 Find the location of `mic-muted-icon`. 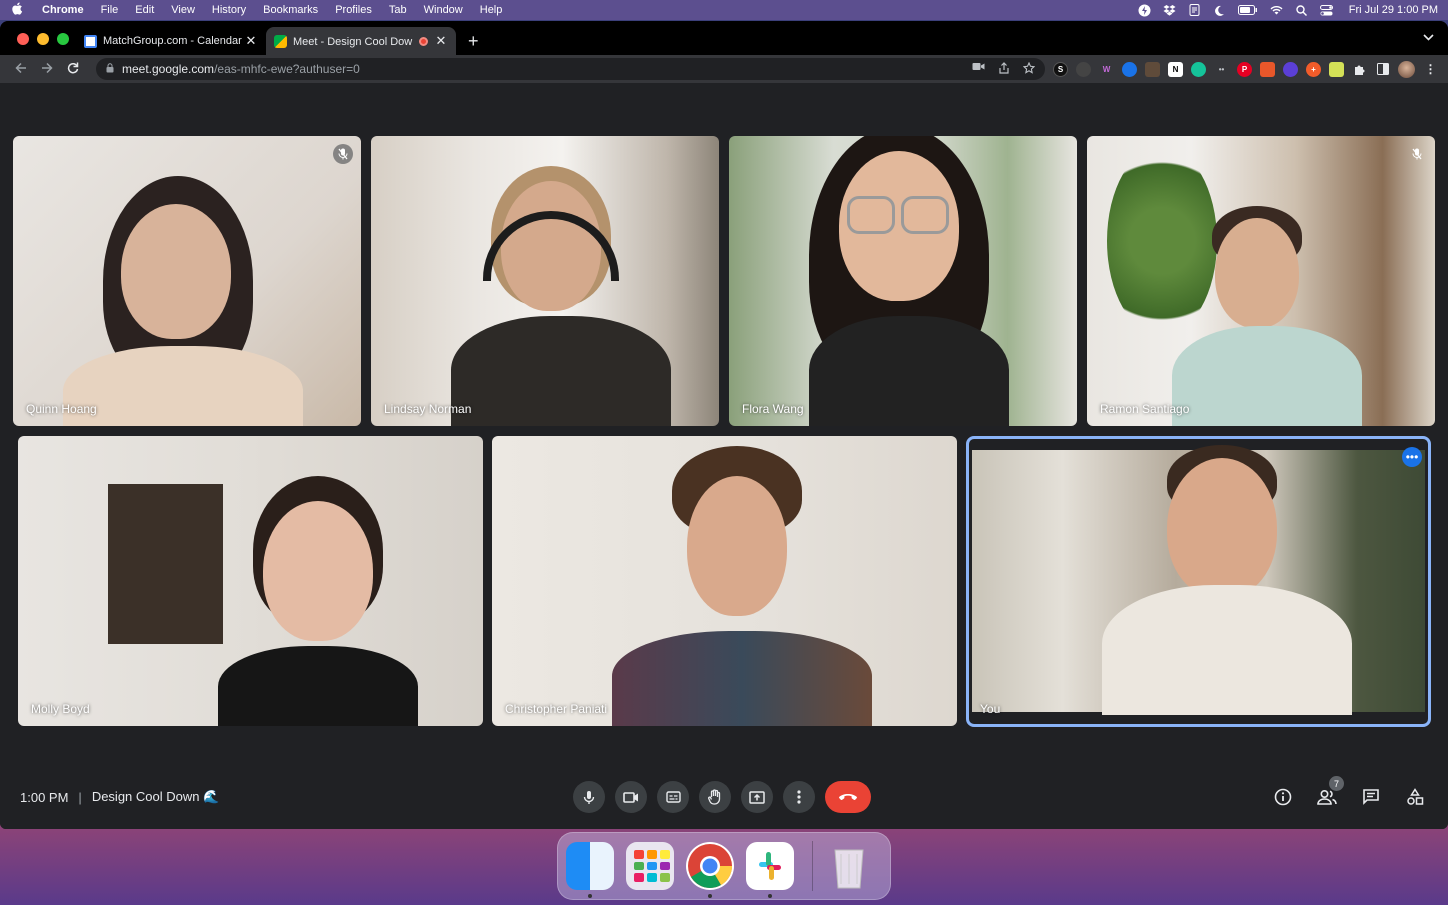

mic-muted-icon is located at coordinates (343, 154).